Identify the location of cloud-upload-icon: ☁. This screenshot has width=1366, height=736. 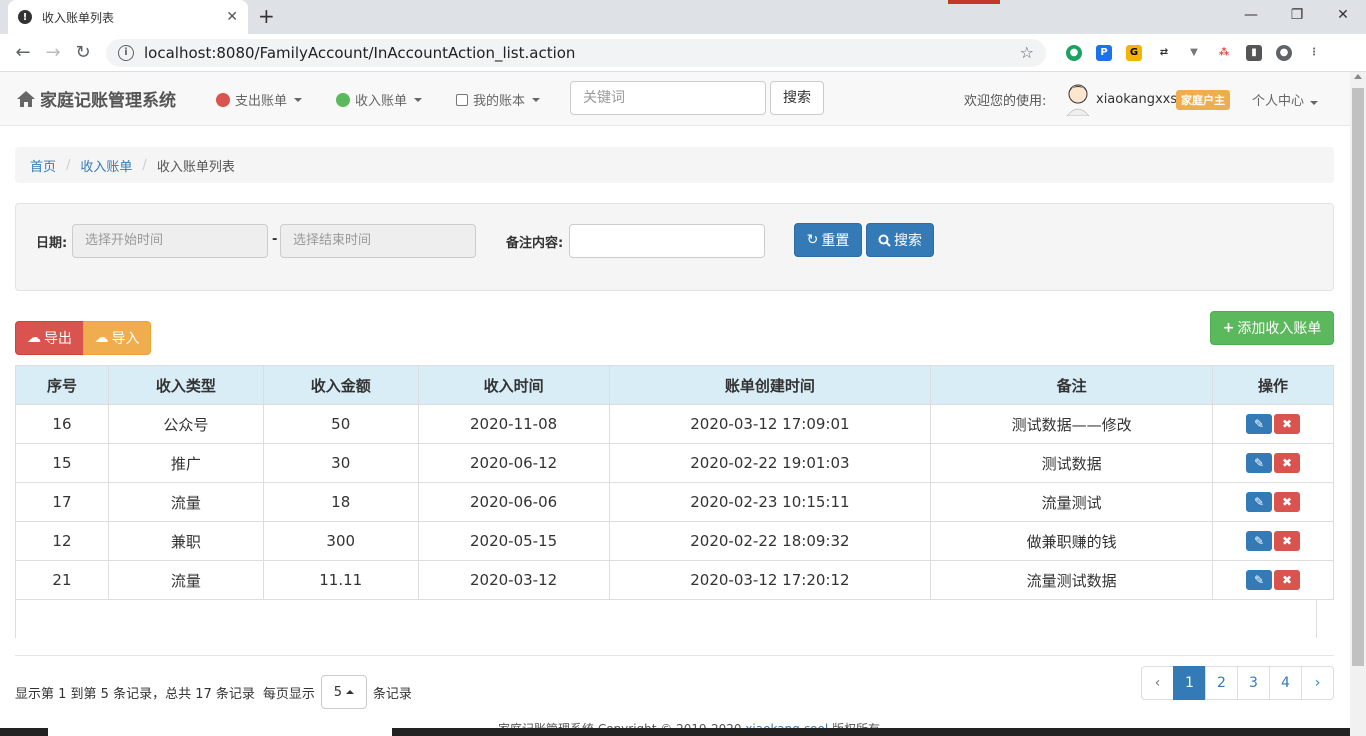
(101, 338).